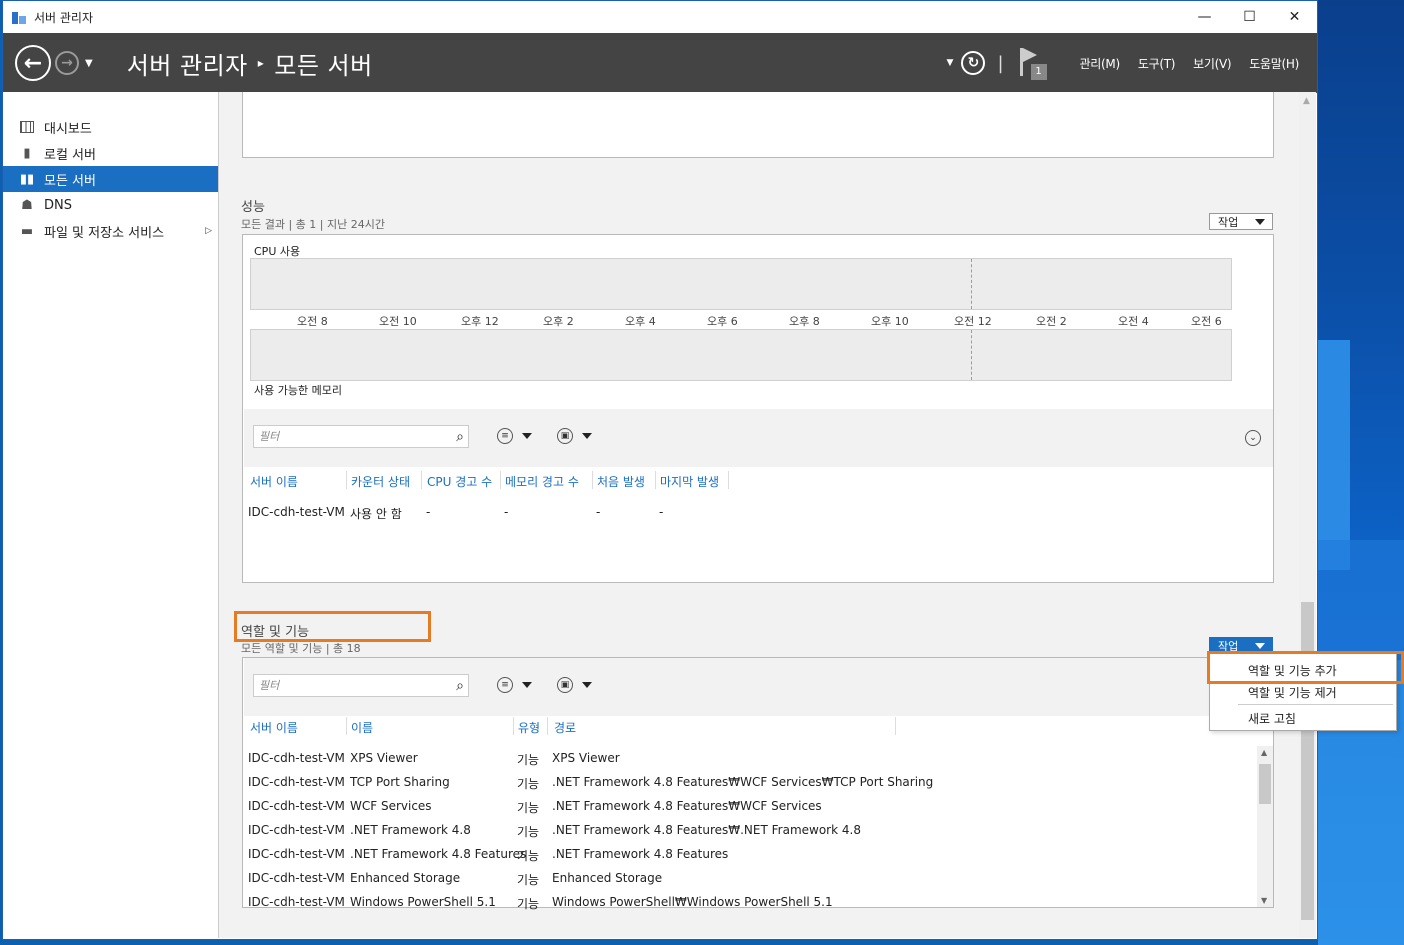  I want to click on cell-path: Enhanced Storage, so click(607, 878).